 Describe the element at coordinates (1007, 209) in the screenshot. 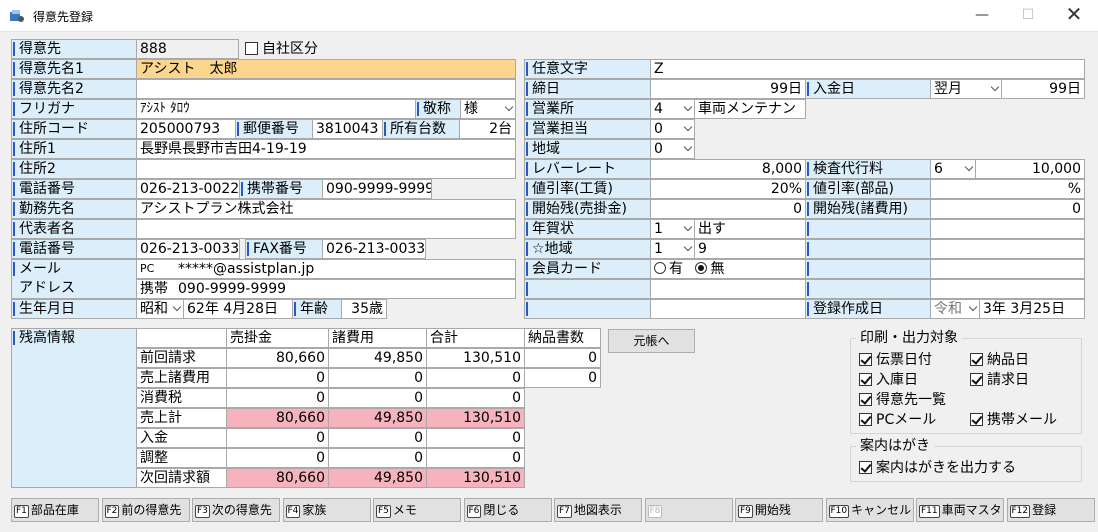

I see `open-misc-field: 0` at that location.